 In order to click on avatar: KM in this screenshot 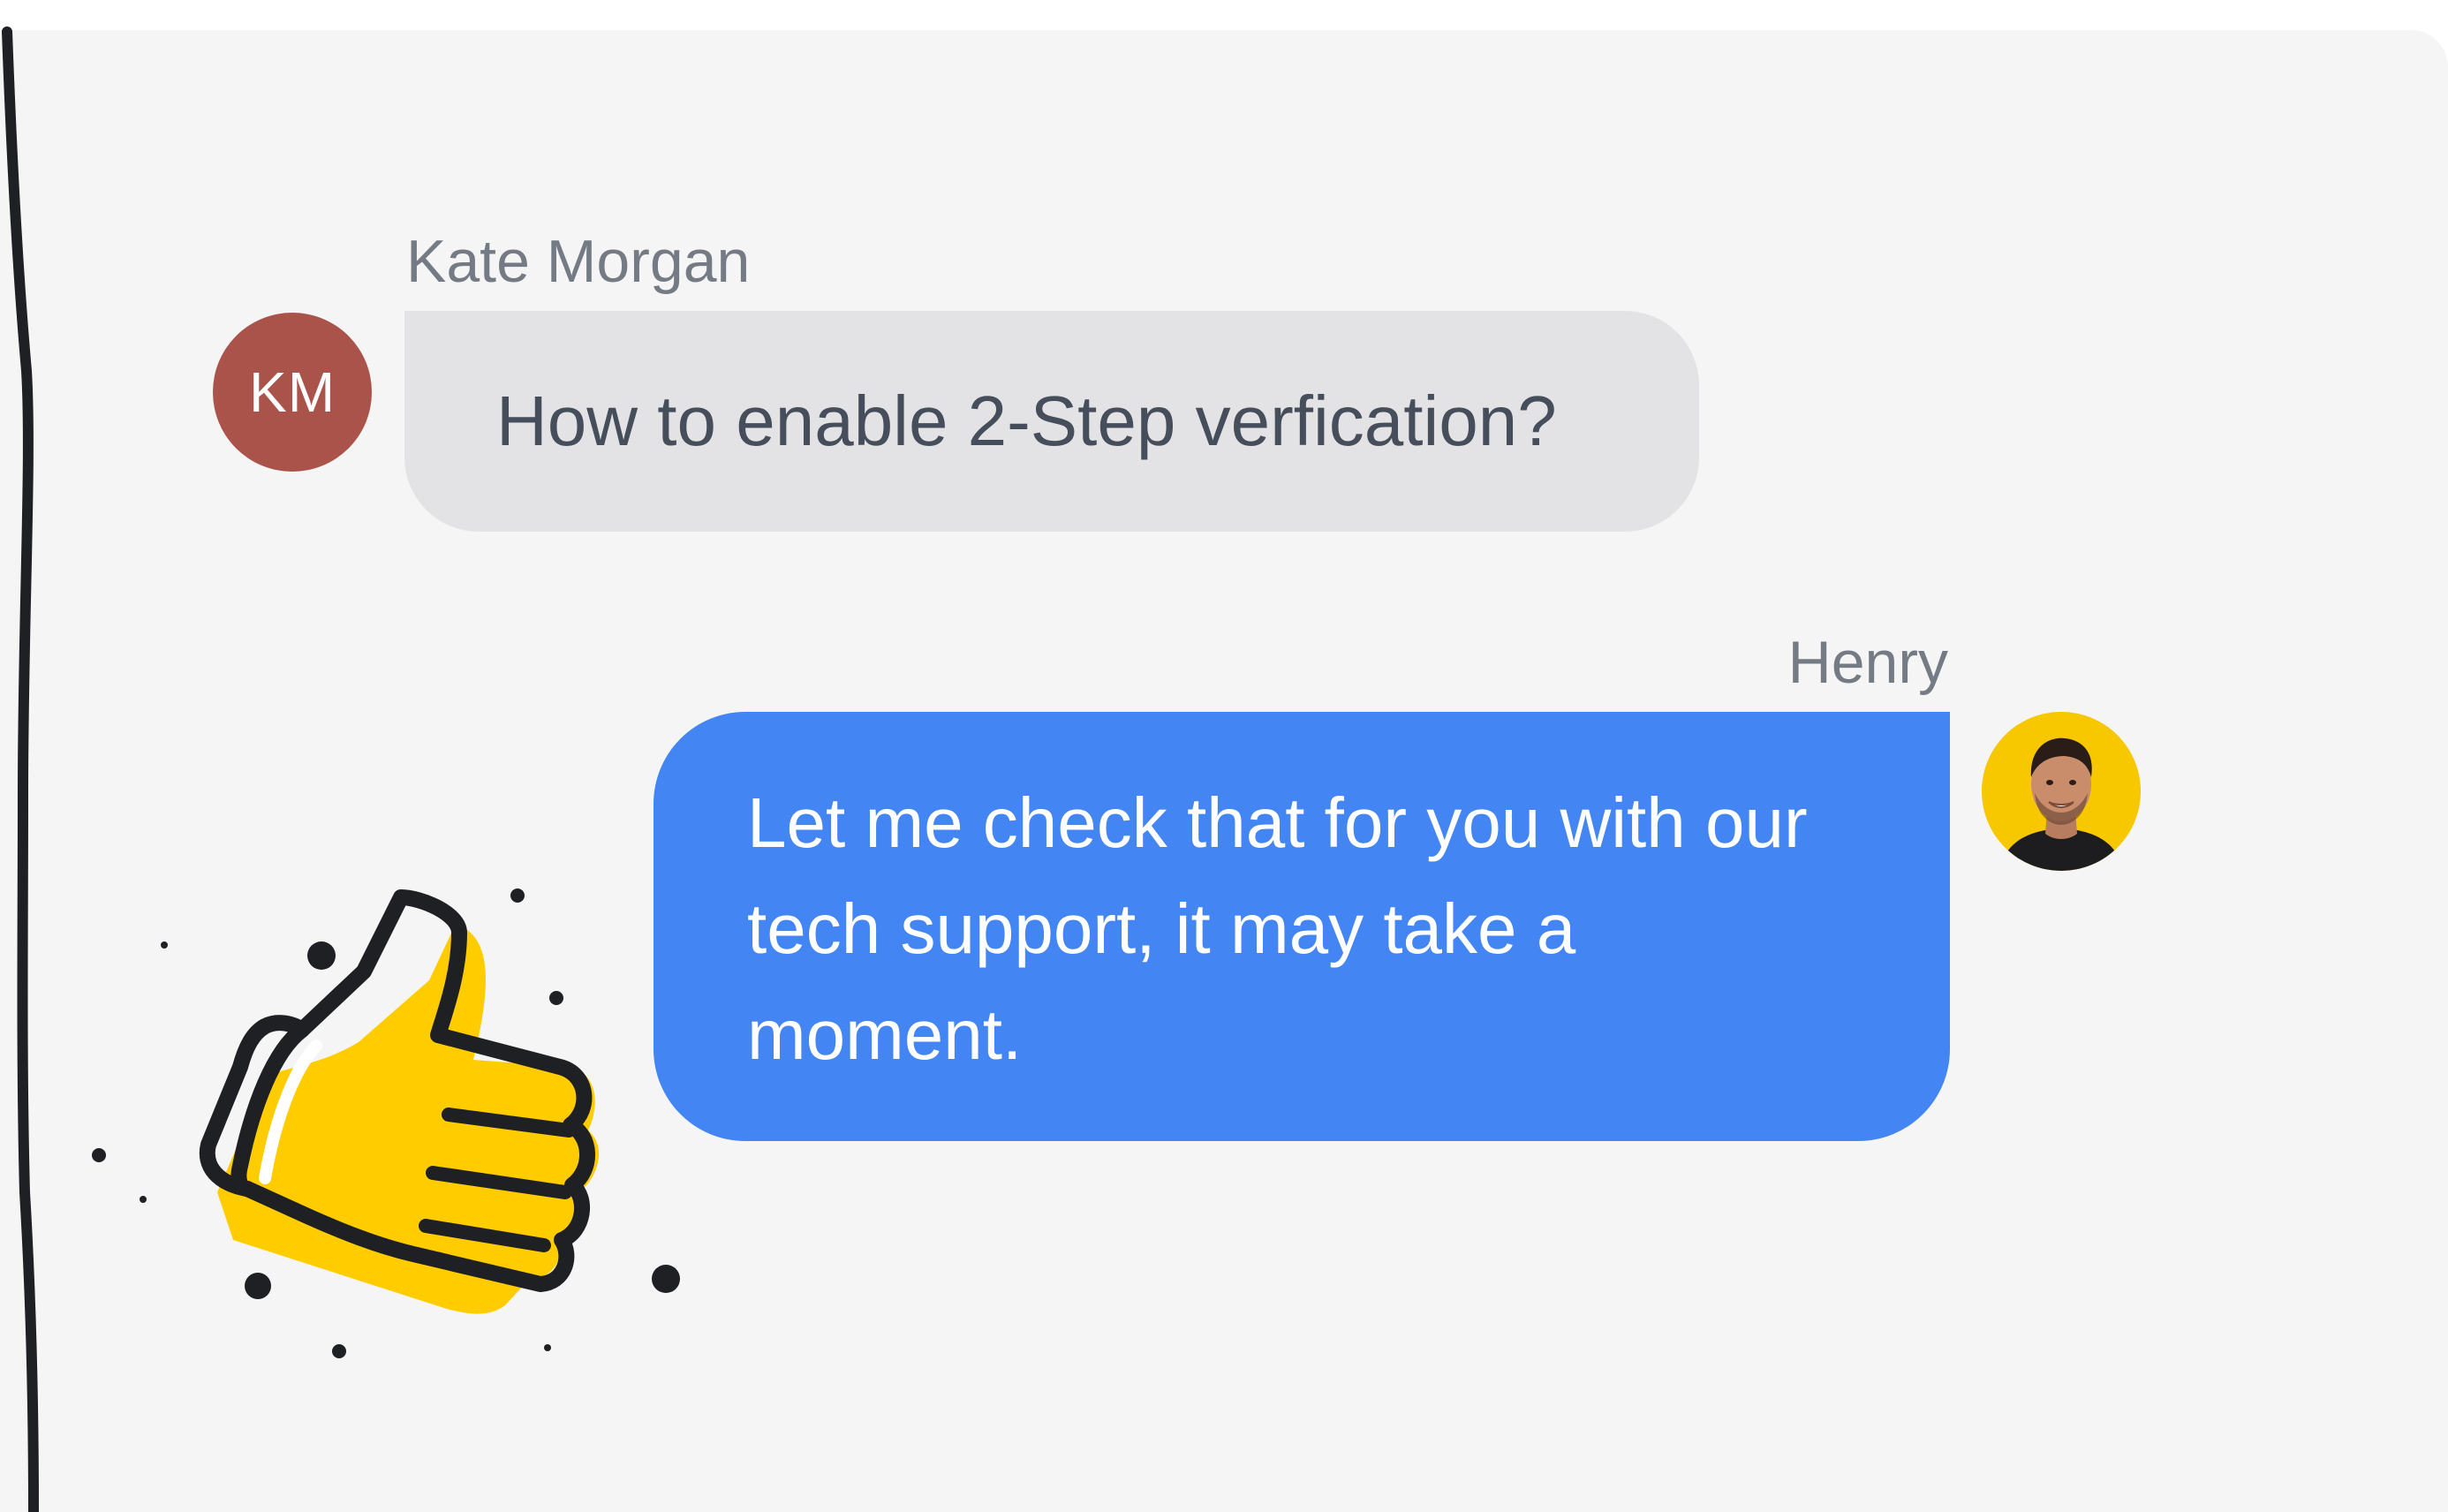, I will do `click(292, 392)`.